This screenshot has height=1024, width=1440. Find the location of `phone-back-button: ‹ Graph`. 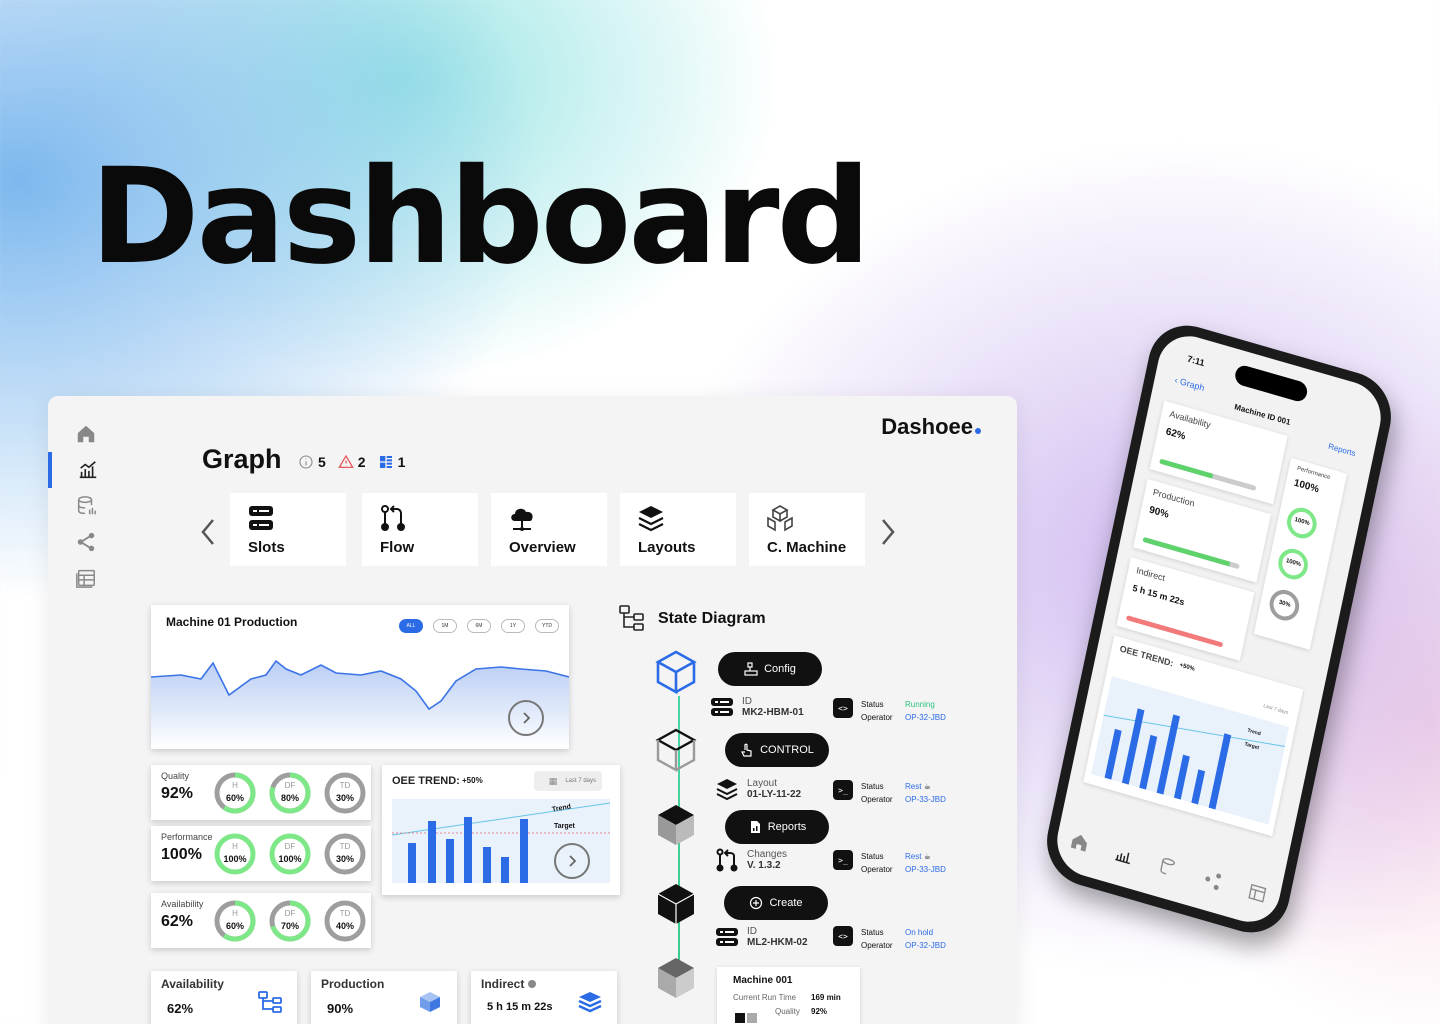

phone-back-button: ‹ Graph is located at coordinates (1189, 384).